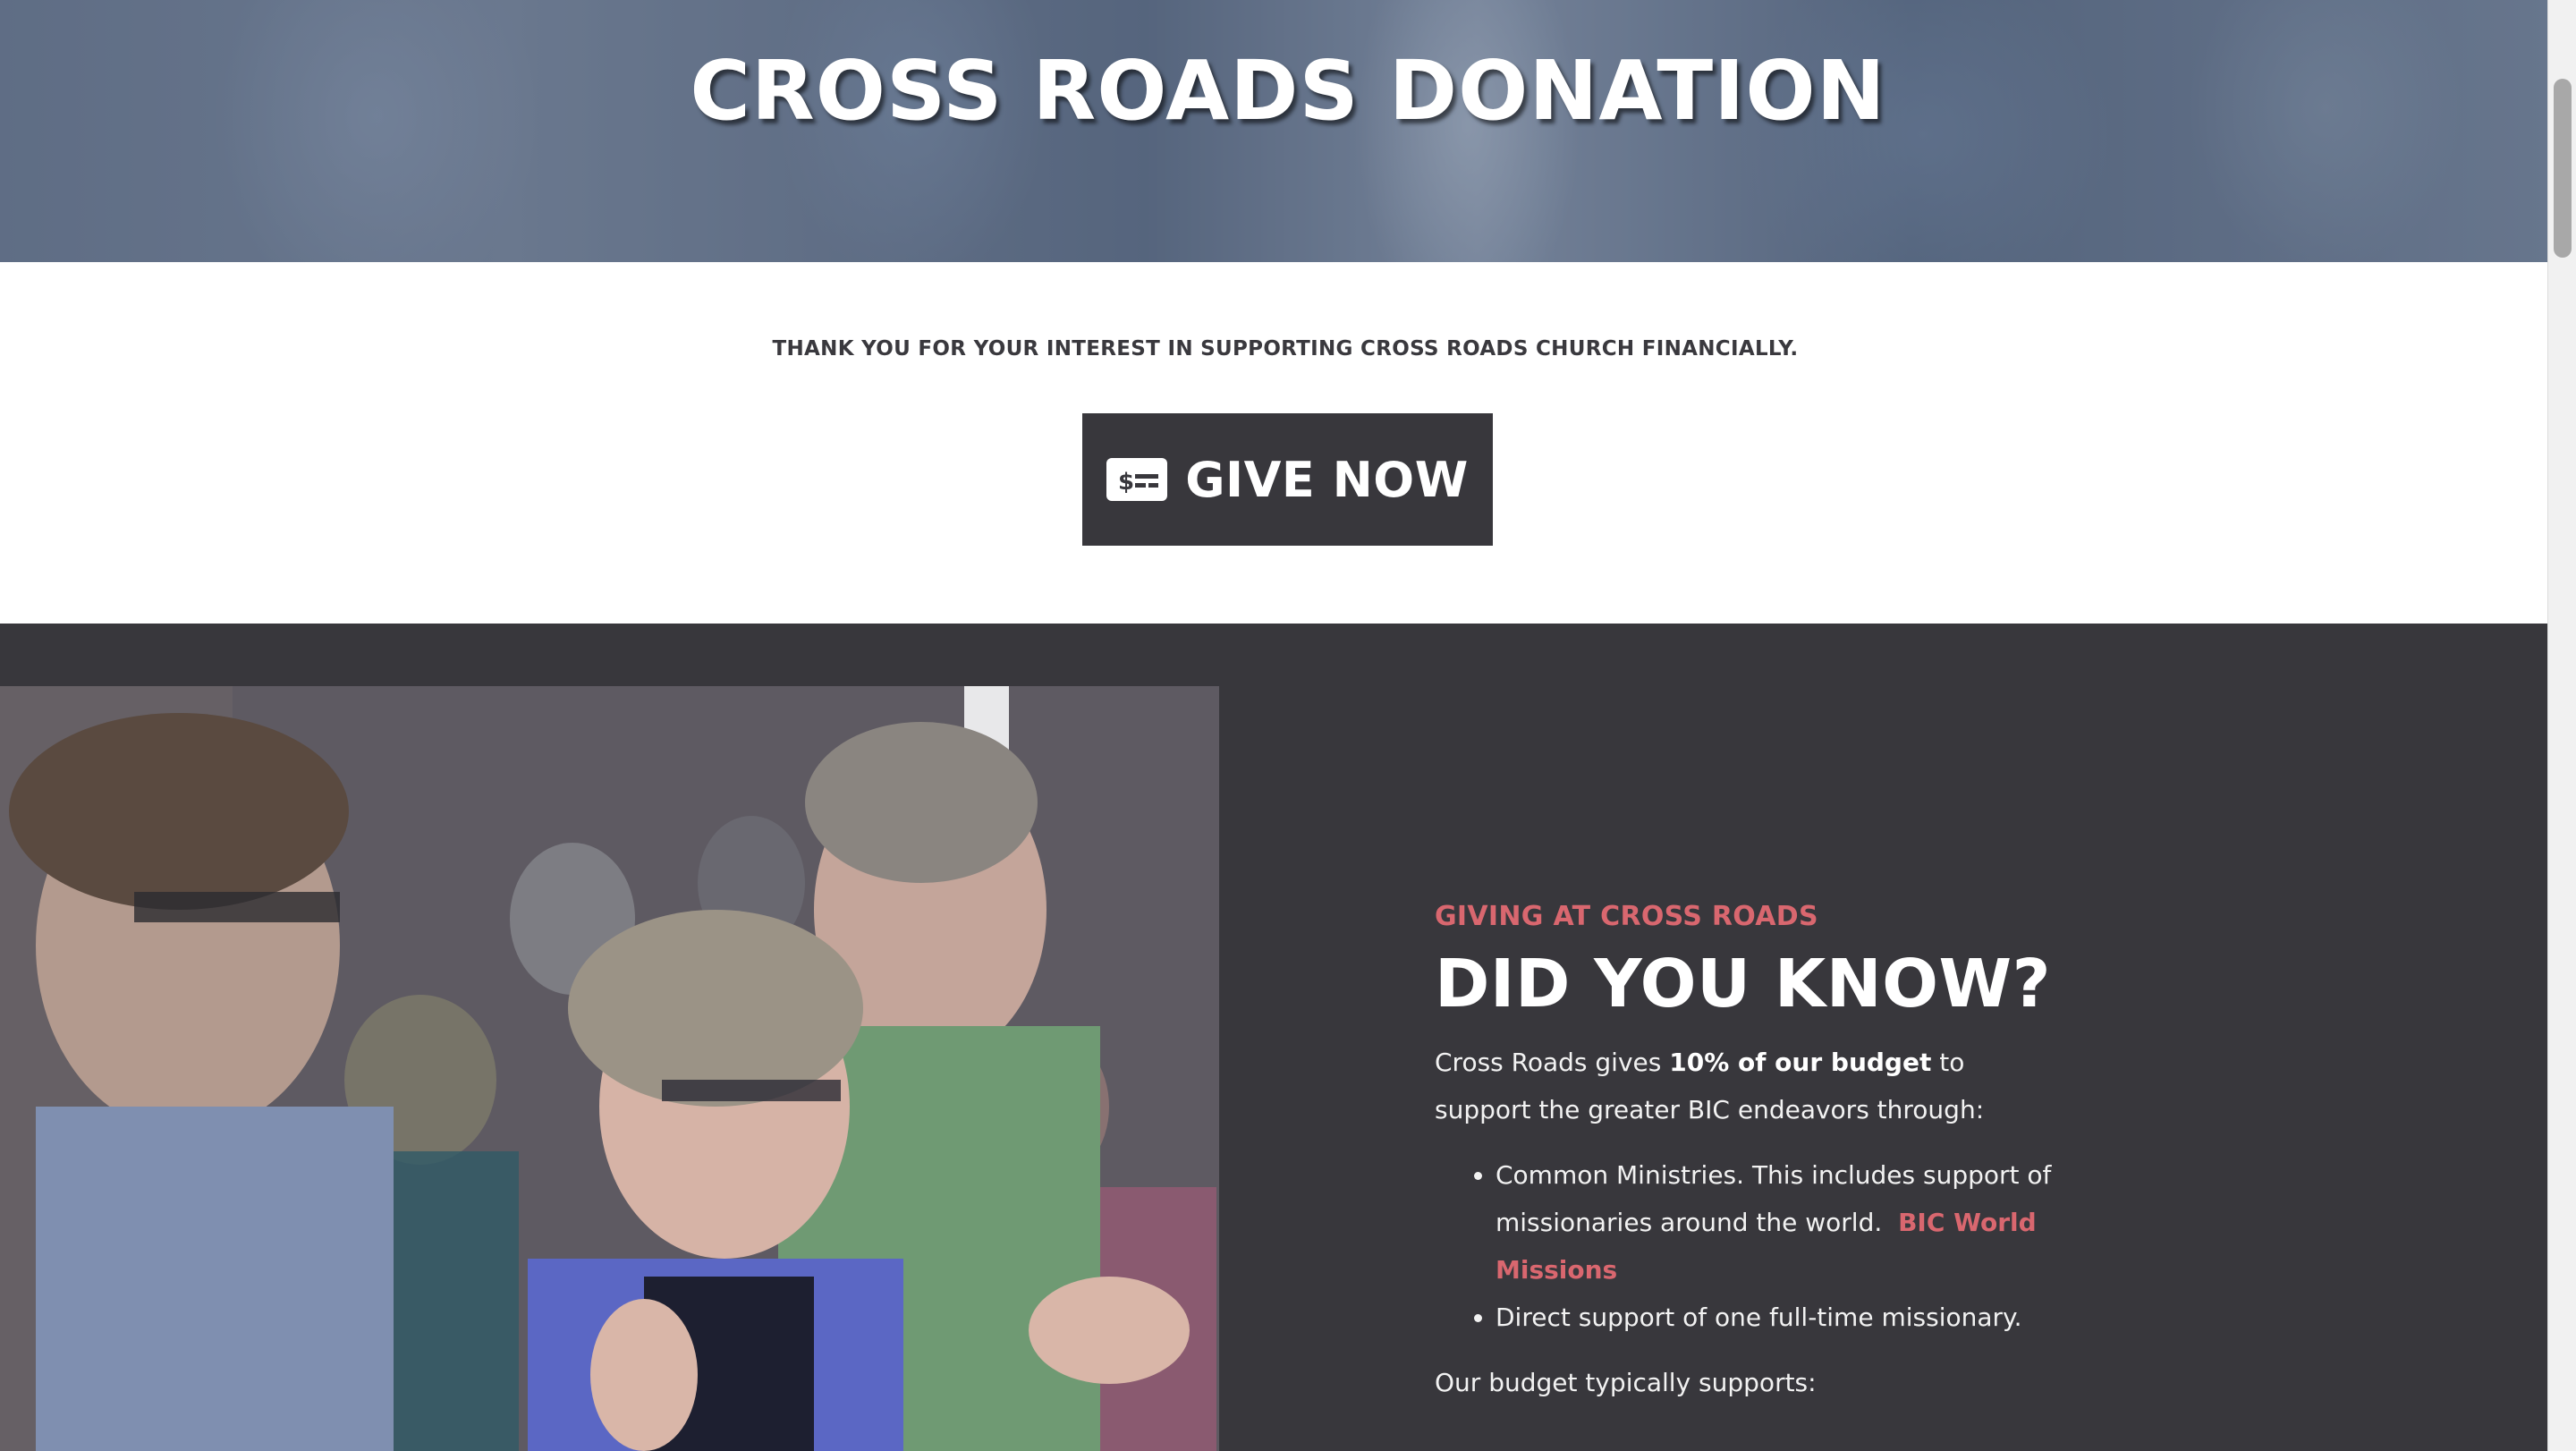 The width and height of the screenshot is (2576, 1451). I want to click on give-now-button: $ GIVE NOW, so click(1287, 480).